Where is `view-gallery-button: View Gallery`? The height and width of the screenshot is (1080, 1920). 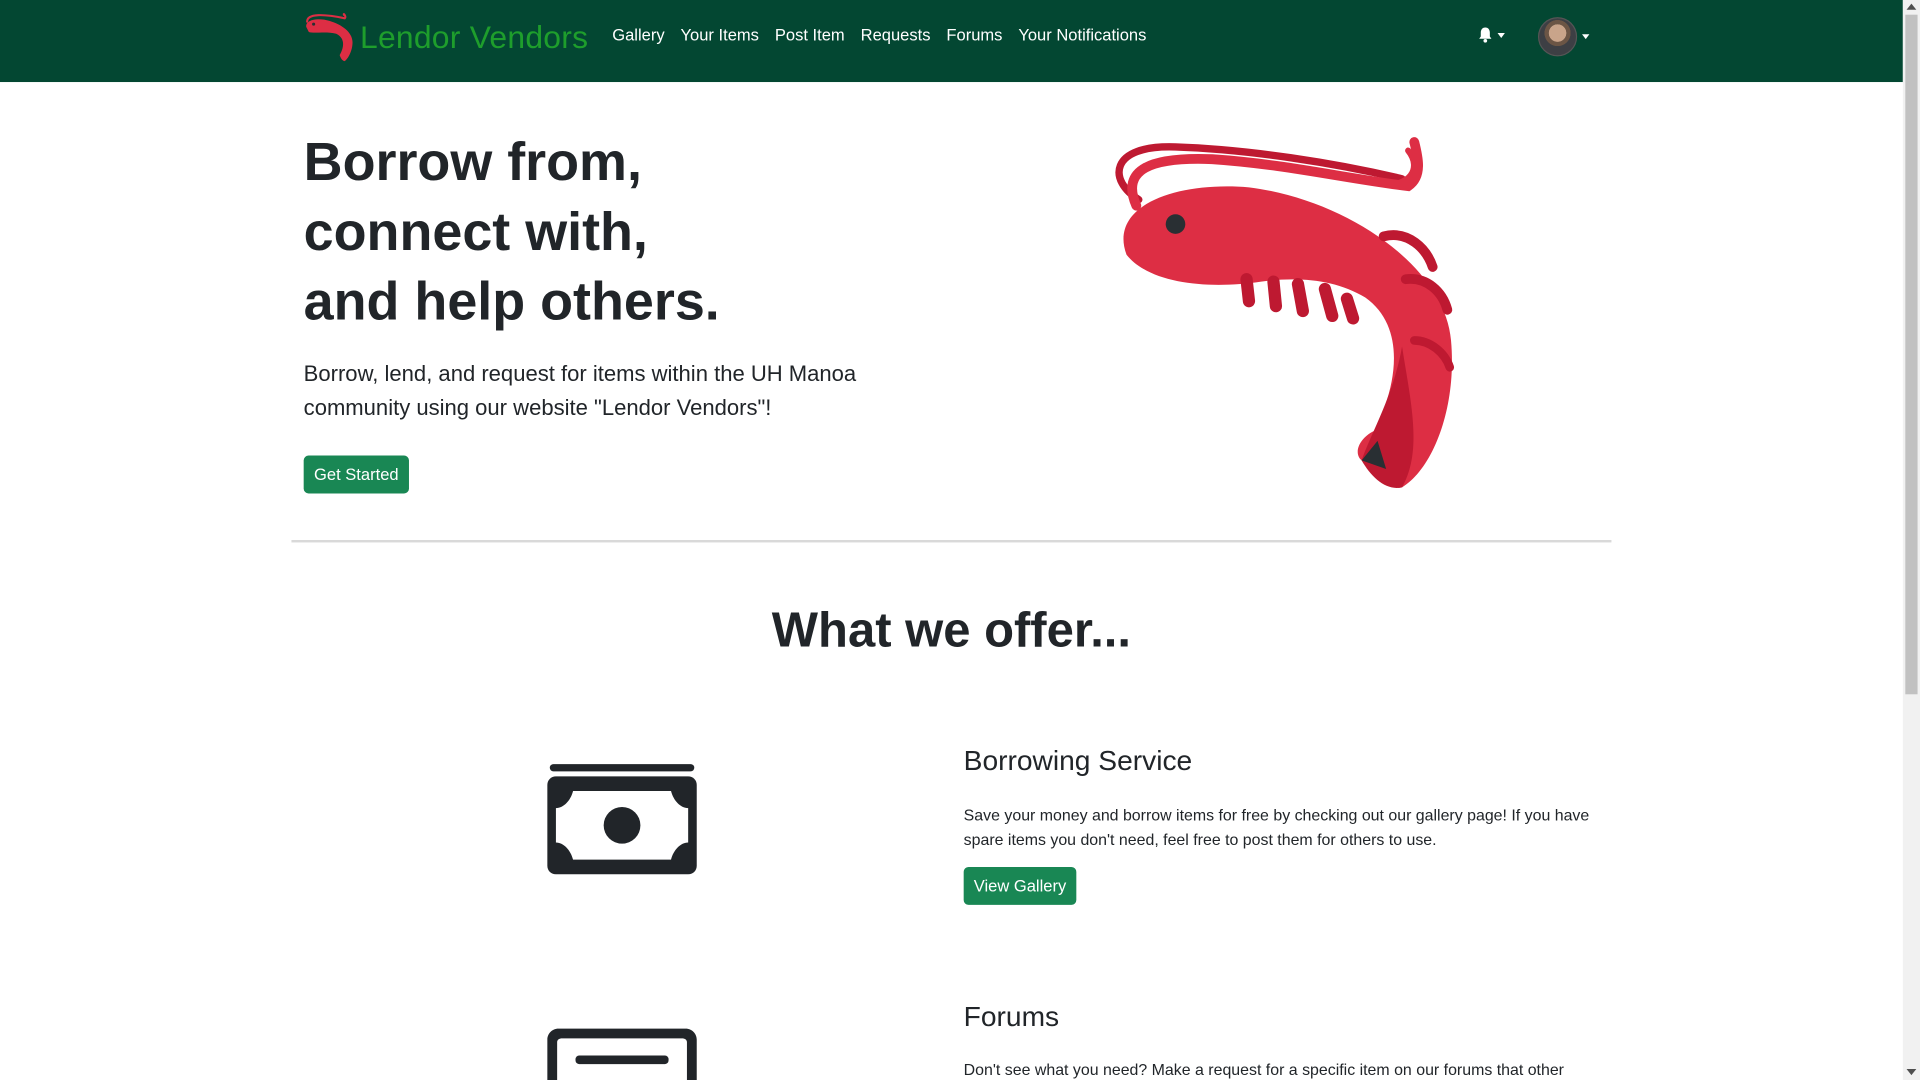
view-gallery-button: View Gallery is located at coordinates (1020, 885).